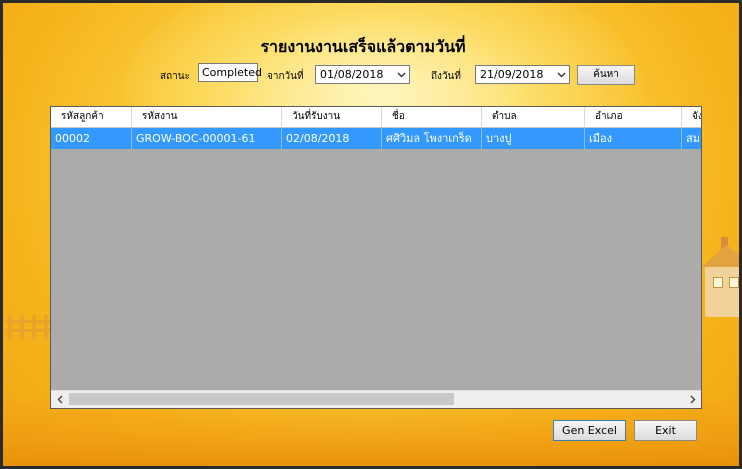  What do you see at coordinates (91, 138) in the screenshot?
I see `table-cell: 00002` at bounding box center [91, 138].